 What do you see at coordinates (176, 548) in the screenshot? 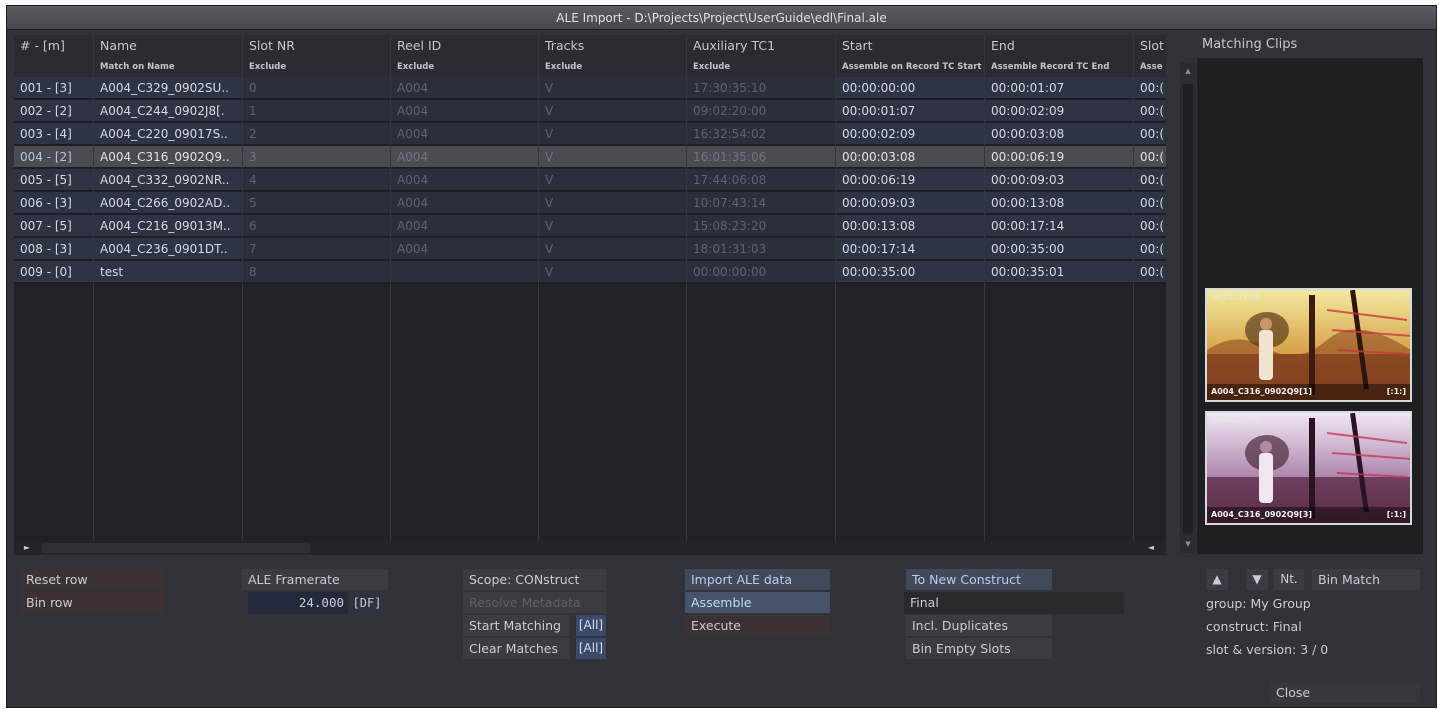
I see `horizontal-scroll-thumb` at bounding box center [176, 548].